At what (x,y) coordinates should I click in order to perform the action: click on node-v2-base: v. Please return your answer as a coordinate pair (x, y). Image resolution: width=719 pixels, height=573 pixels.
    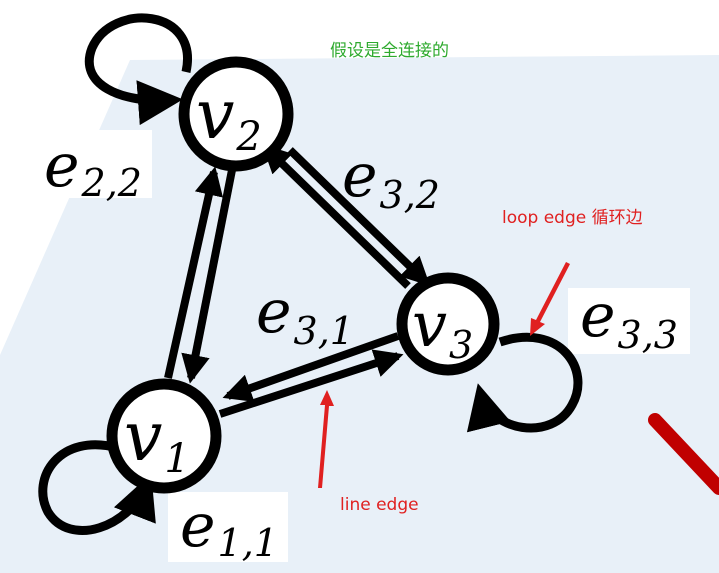
    Looking at the image, I should click on (215, 115).